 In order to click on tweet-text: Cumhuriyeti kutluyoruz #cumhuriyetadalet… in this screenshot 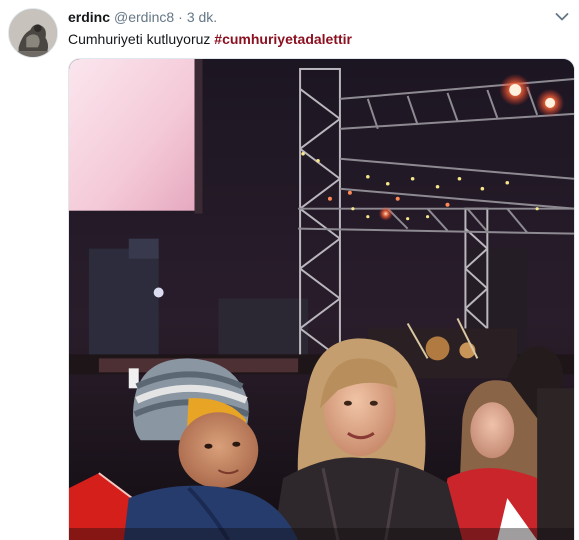, I will do `click(210, 39)`.